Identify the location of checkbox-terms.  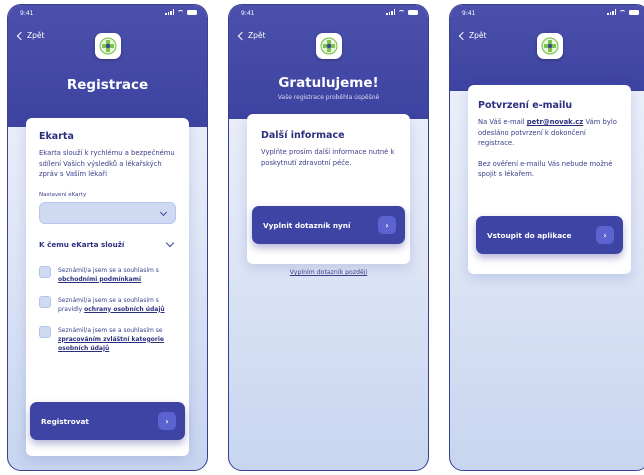
(45, 271).